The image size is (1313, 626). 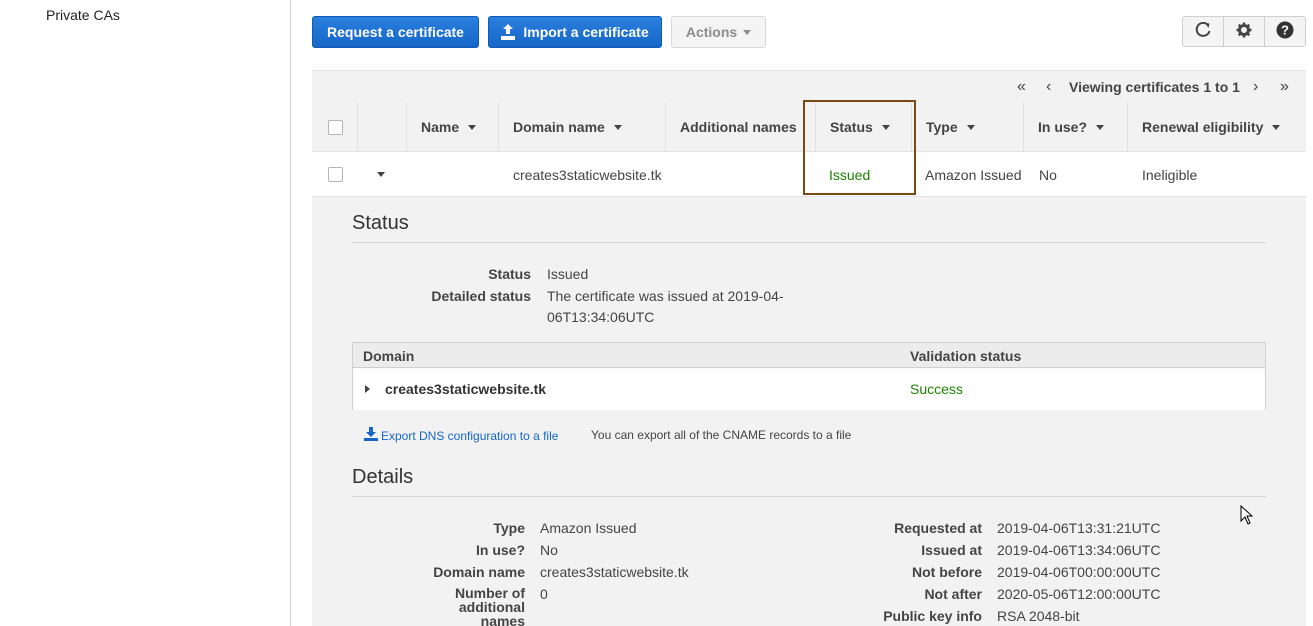 I want to click on detail-value-issued-at: 2019-04-06T13:34:06UTC, so click(x=1079, y=550).